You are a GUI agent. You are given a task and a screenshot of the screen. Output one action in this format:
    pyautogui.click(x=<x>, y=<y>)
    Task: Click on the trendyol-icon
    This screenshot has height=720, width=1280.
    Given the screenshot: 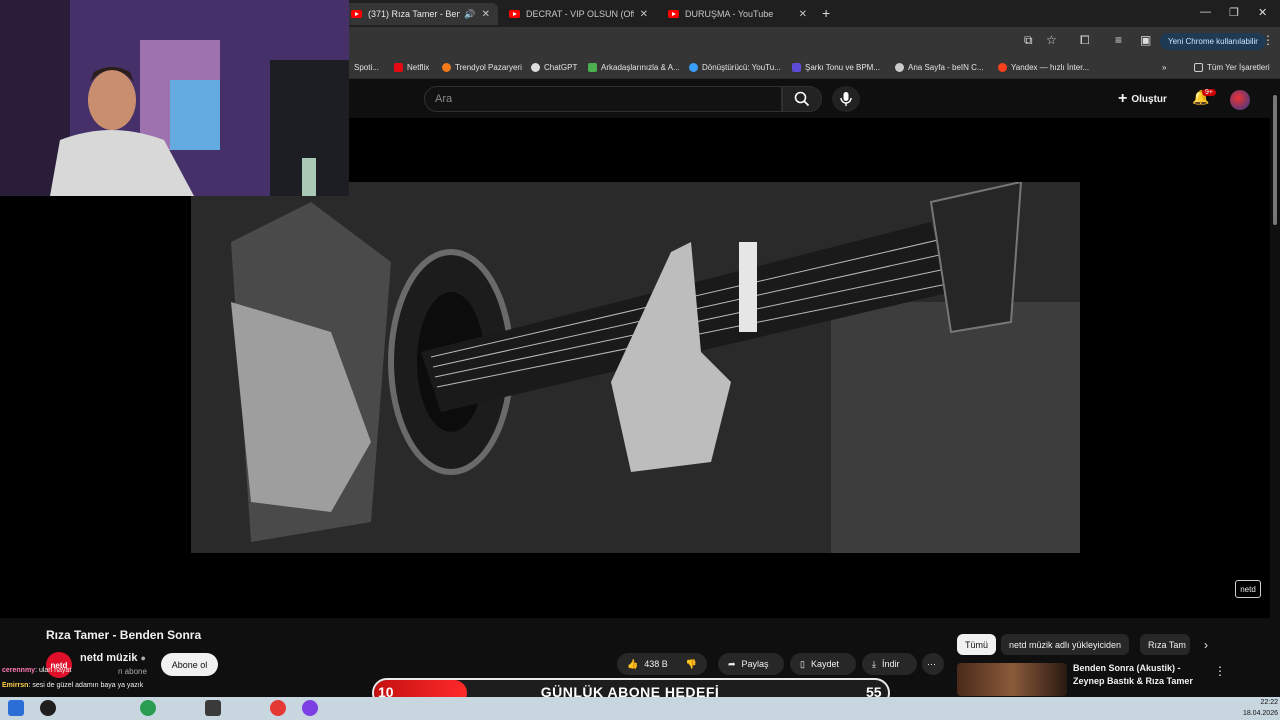 What is the action you would take?
    pyautogui.click(x=446, y=67)
    